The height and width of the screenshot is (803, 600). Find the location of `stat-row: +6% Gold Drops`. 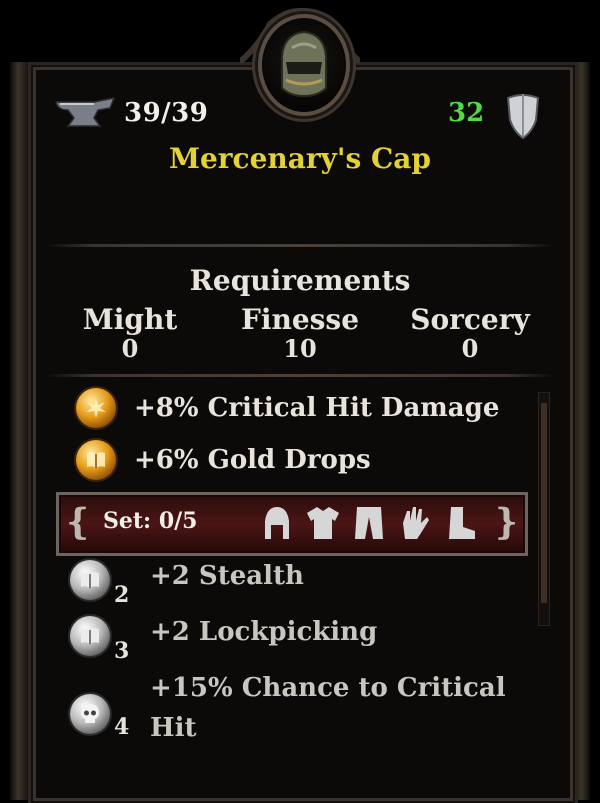

stat-row: +6% Gold Drops is located at coordinates (223, 460).